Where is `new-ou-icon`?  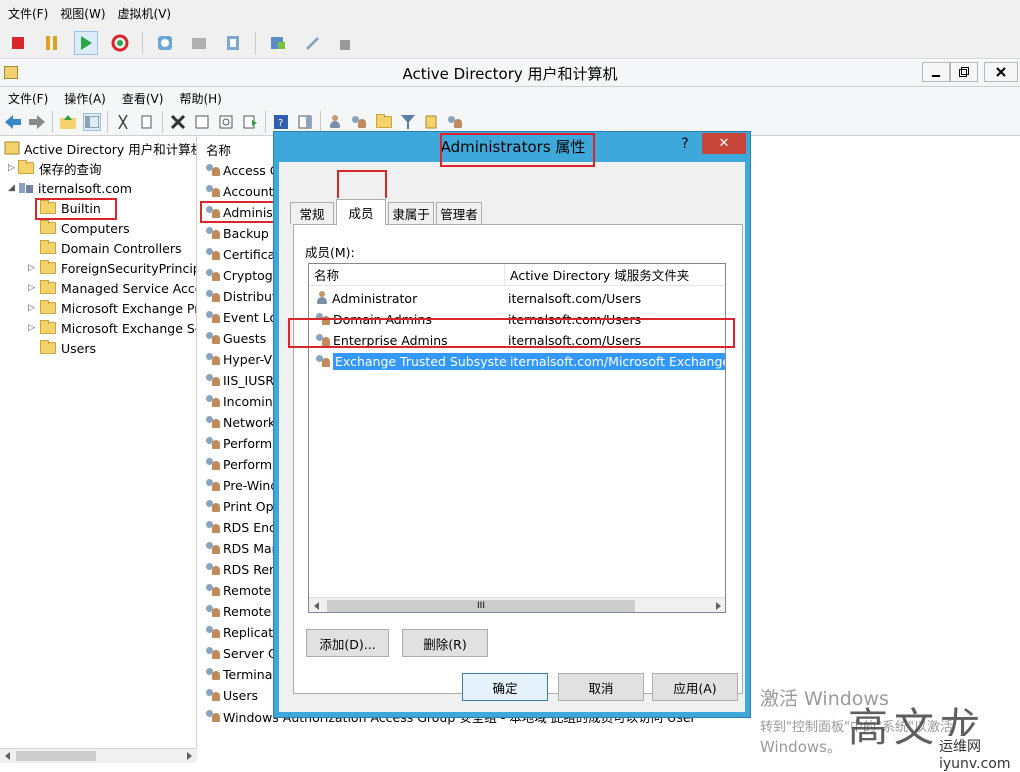 new-ou-icon is located at coordinates (384, 122).